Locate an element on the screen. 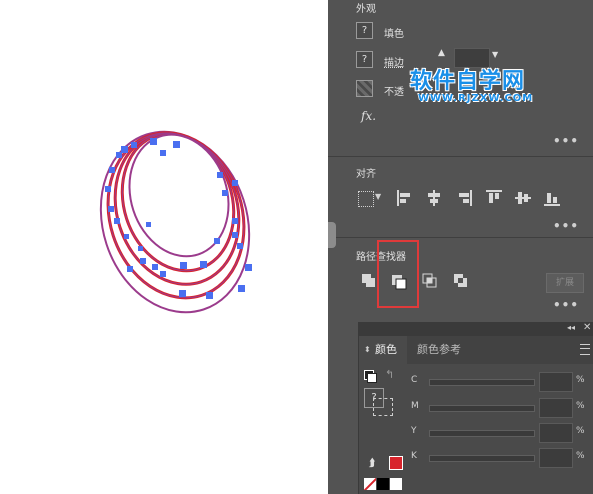 This screenshot has width=593, height=494. track-m is located at coordinates (482, 408).